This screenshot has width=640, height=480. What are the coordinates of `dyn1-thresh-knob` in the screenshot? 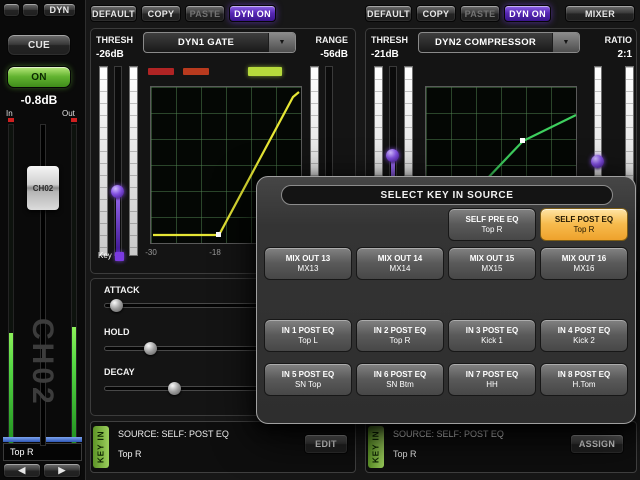 It's located at (117, 191).